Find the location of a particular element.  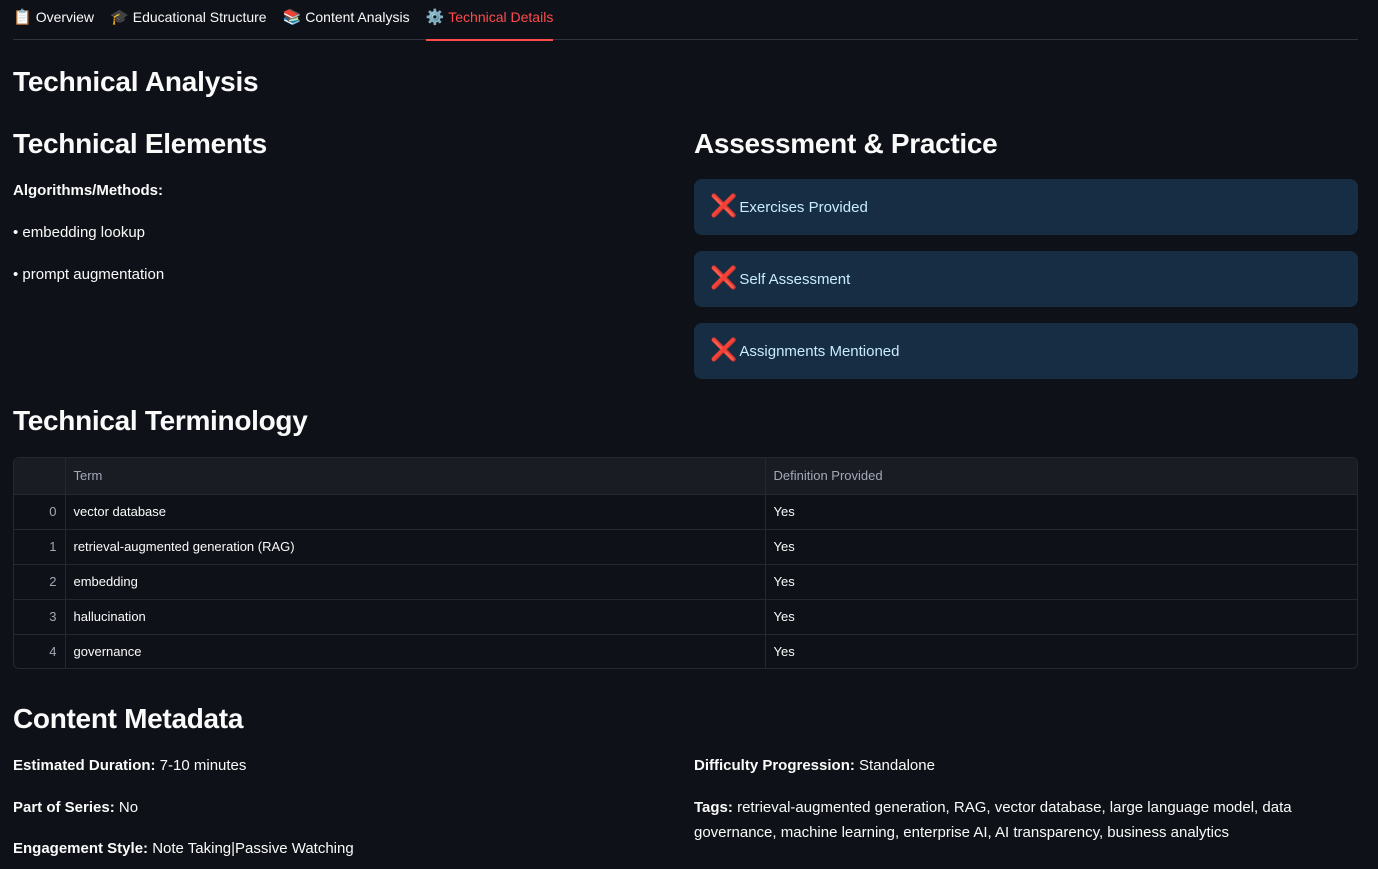

engagement-value: Note Taking|Passive Watching is located at coordinates (251, 848).